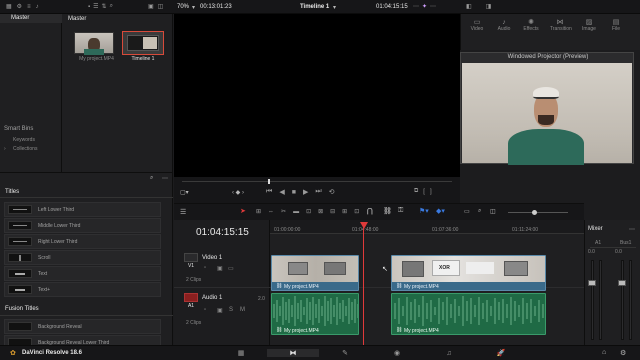  Describe the element at coordinates (82, 225) in the screenshot. I see `title-item: Middle Lower Third` at that location.